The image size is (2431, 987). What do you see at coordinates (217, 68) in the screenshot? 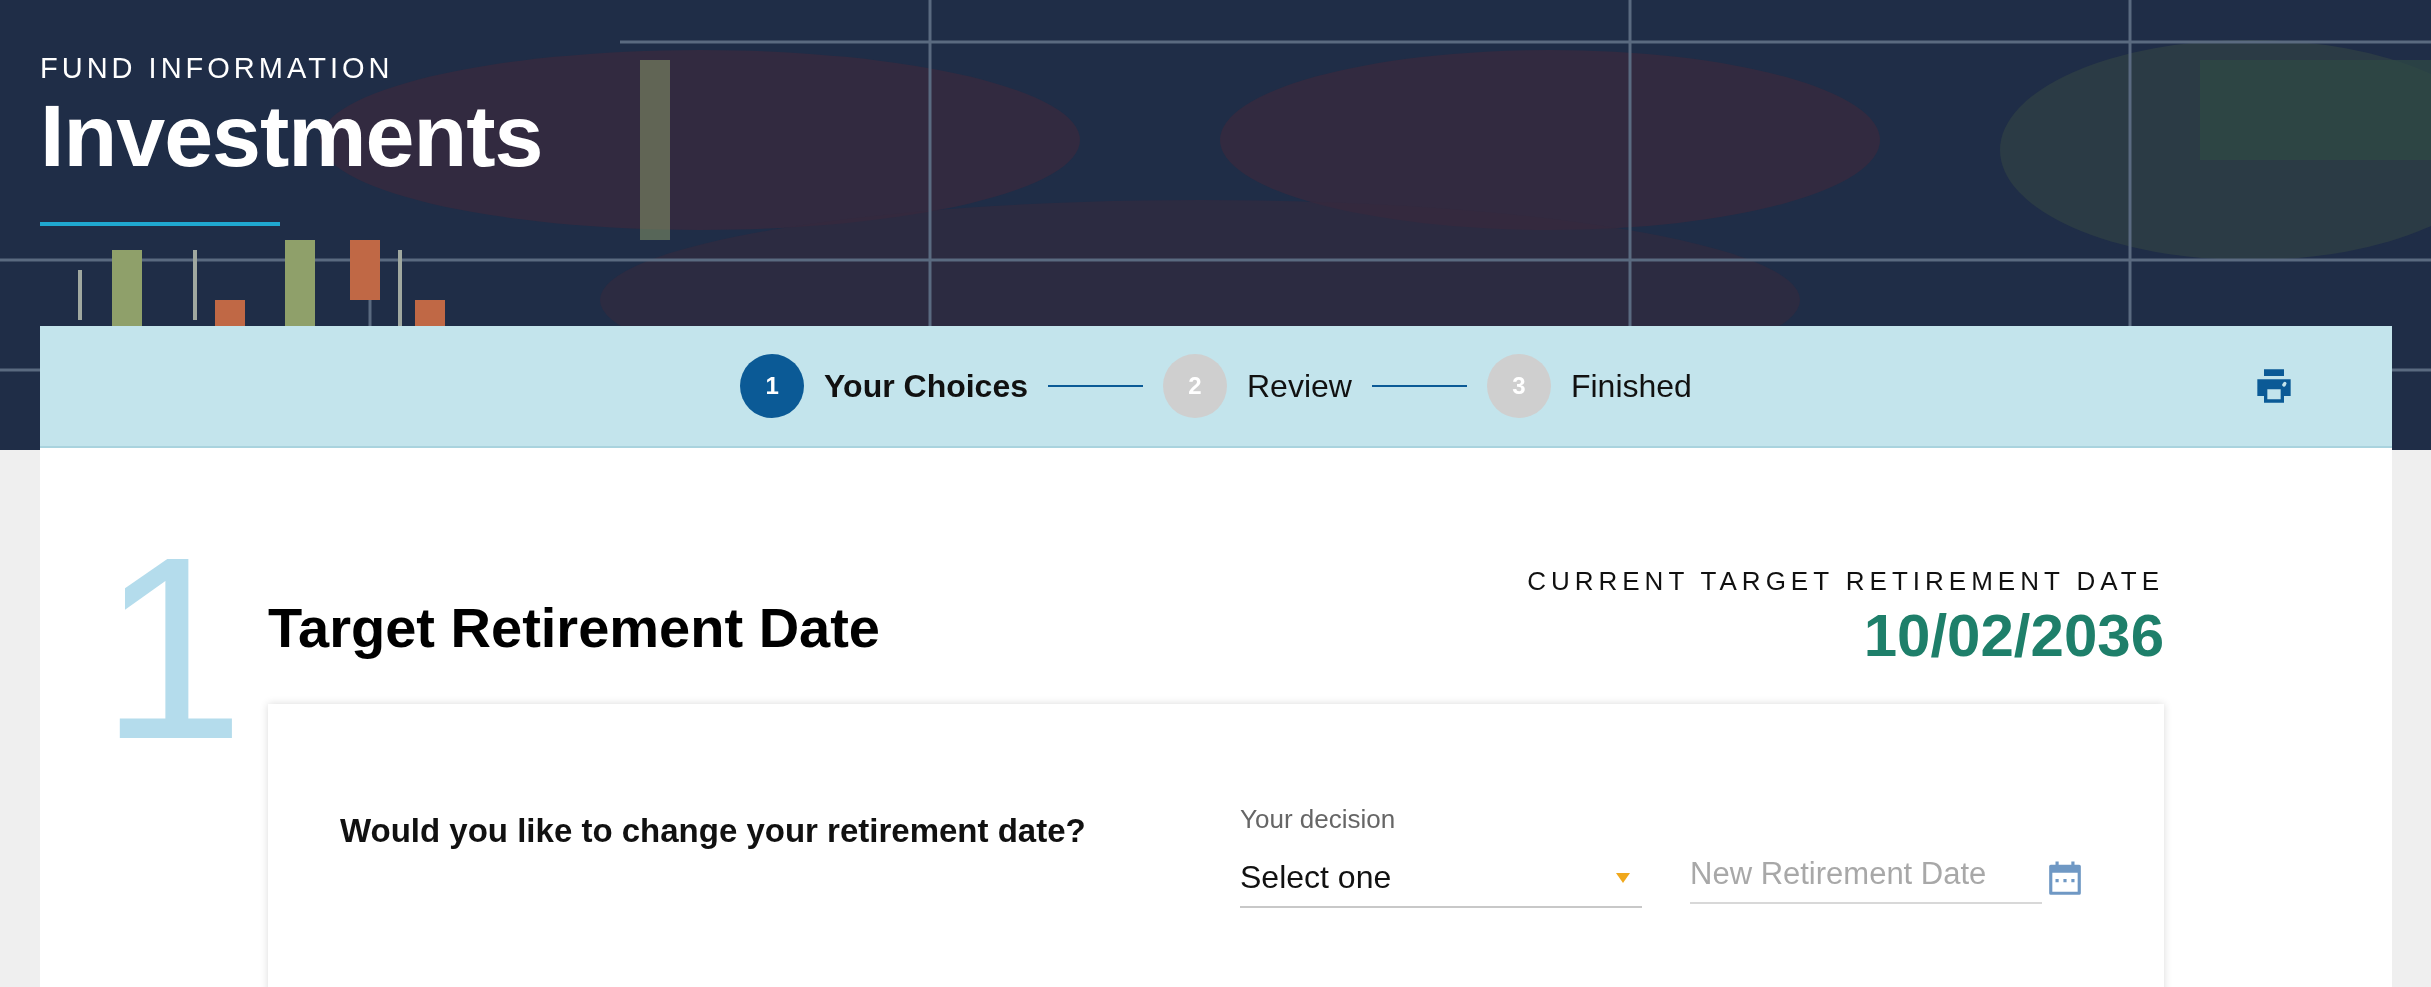
I see `page-eyebrow: FUND INFORMATION` at bounding box center [217, 68].